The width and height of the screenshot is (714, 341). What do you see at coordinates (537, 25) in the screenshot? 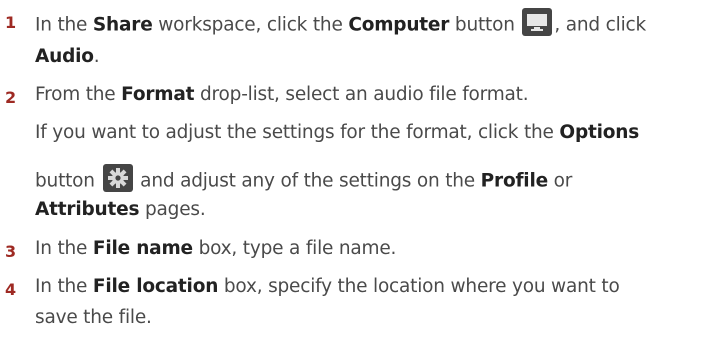
I see `monitor-icon` at bounding box center [537, 25].